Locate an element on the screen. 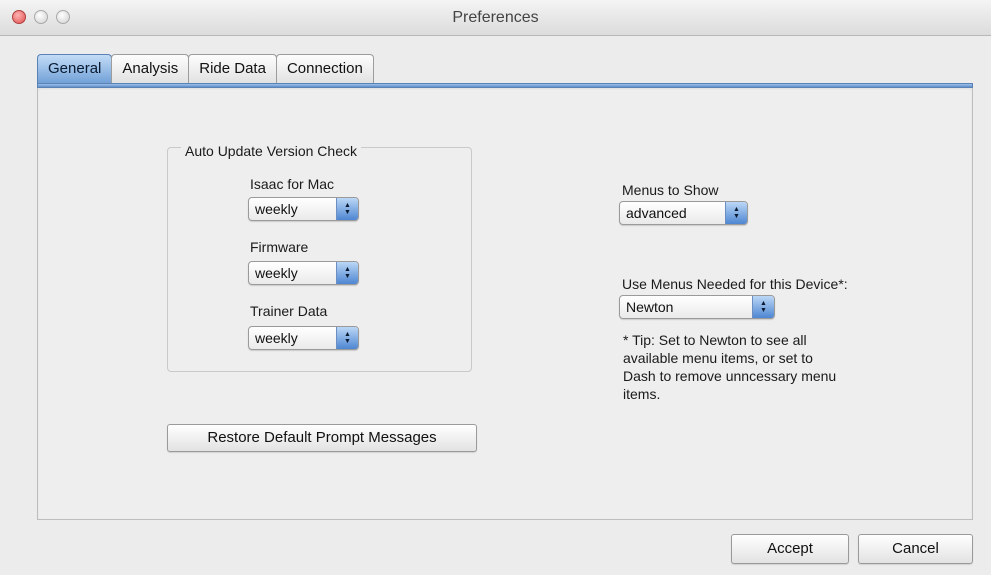 The image size is (991, 575). firmware-update-value: weekly is located at coordinates (276, 273).